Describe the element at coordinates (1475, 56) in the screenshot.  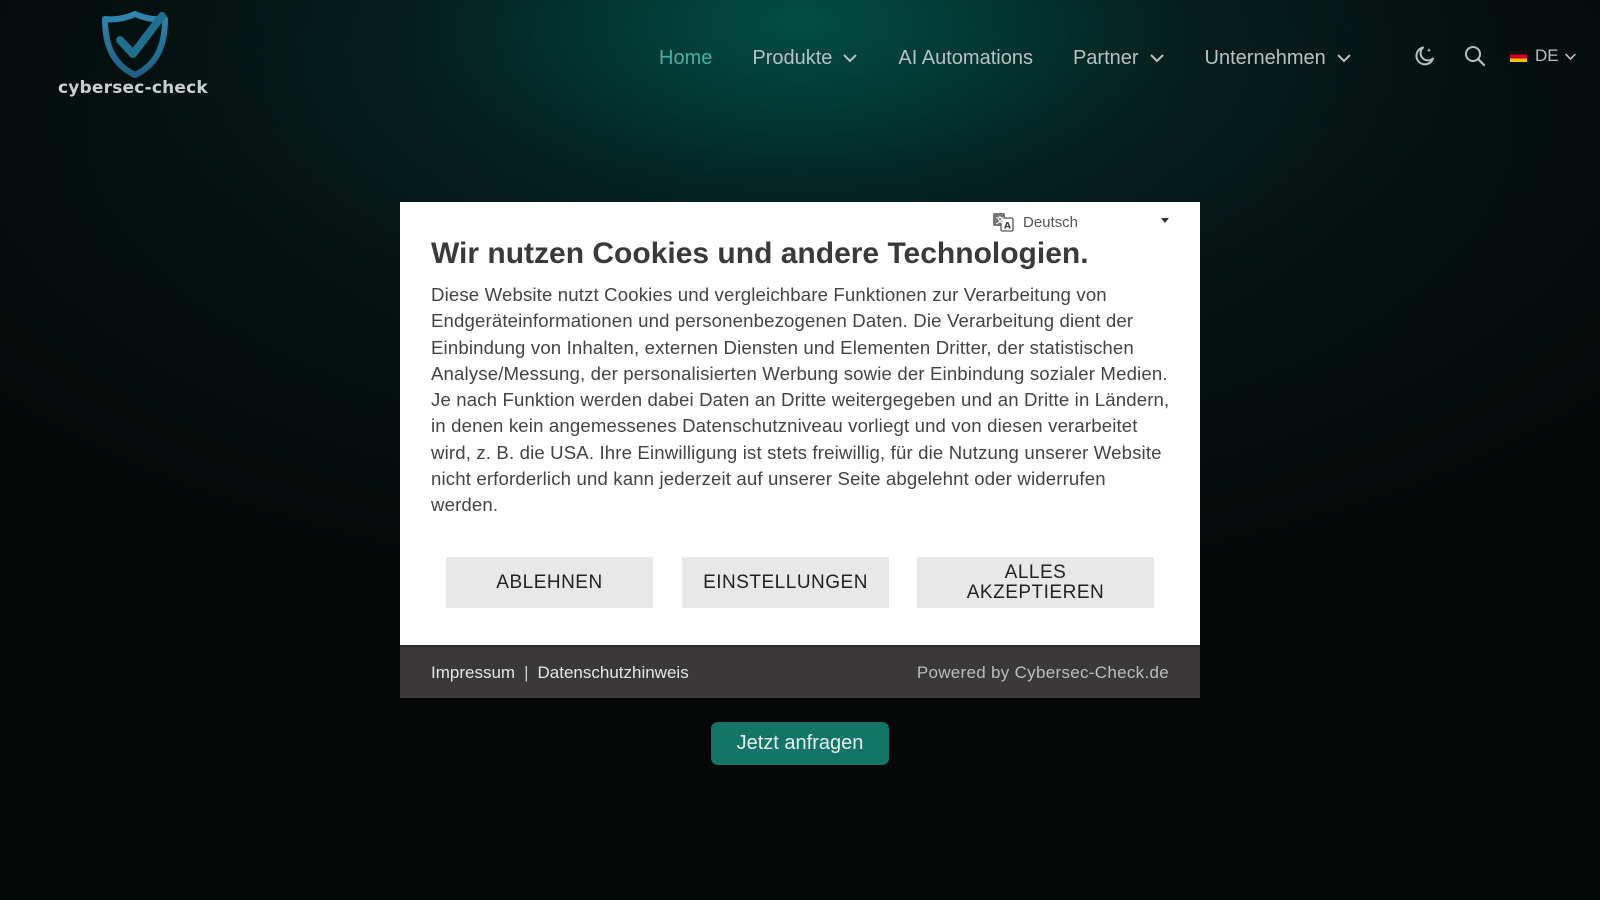
I see `search-icon` at that location.